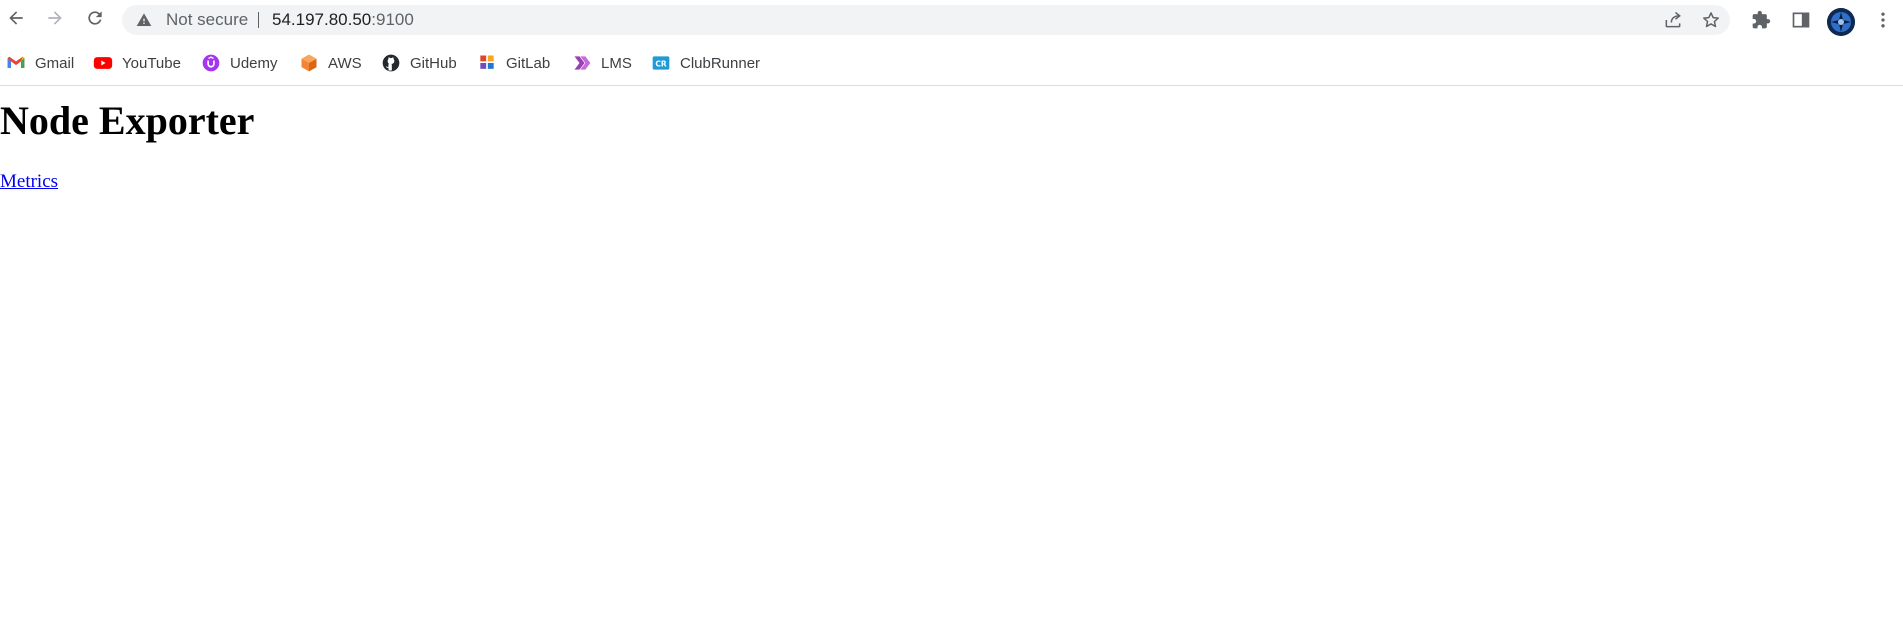 The height and width of the screenshot is (625, 1903). I want to click on bookmark-clubrunner: CR ClubRunner, so click(705, 63).